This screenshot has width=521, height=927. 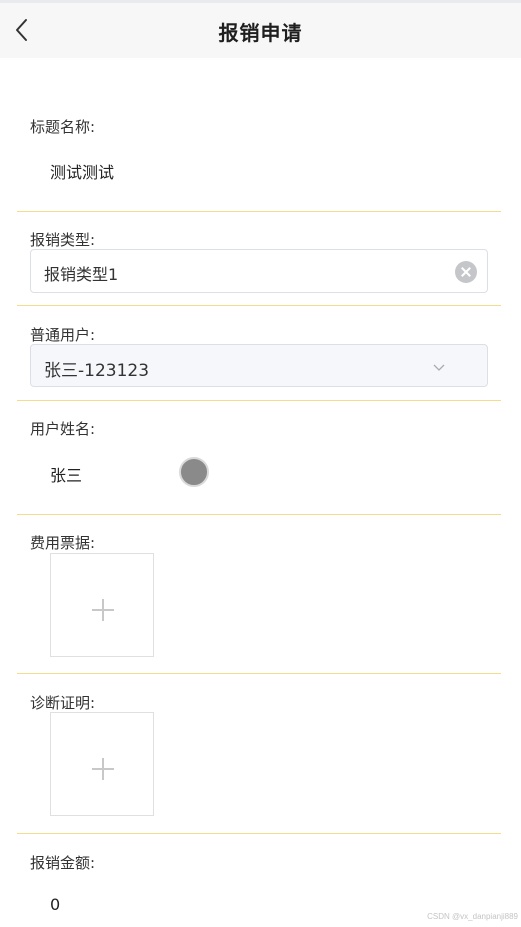 I want to click on nav-bar: 报销申请, so click(x=260, y=30).